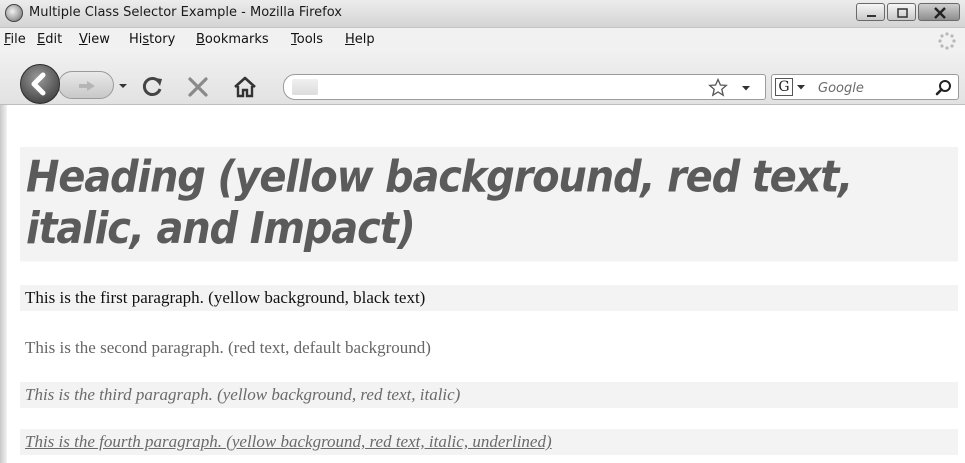 The image size is (965, 463). What do you see at coordinates (870, 12) in the screenshot?
I see `minimize-button` at bounding box center [870, 12].